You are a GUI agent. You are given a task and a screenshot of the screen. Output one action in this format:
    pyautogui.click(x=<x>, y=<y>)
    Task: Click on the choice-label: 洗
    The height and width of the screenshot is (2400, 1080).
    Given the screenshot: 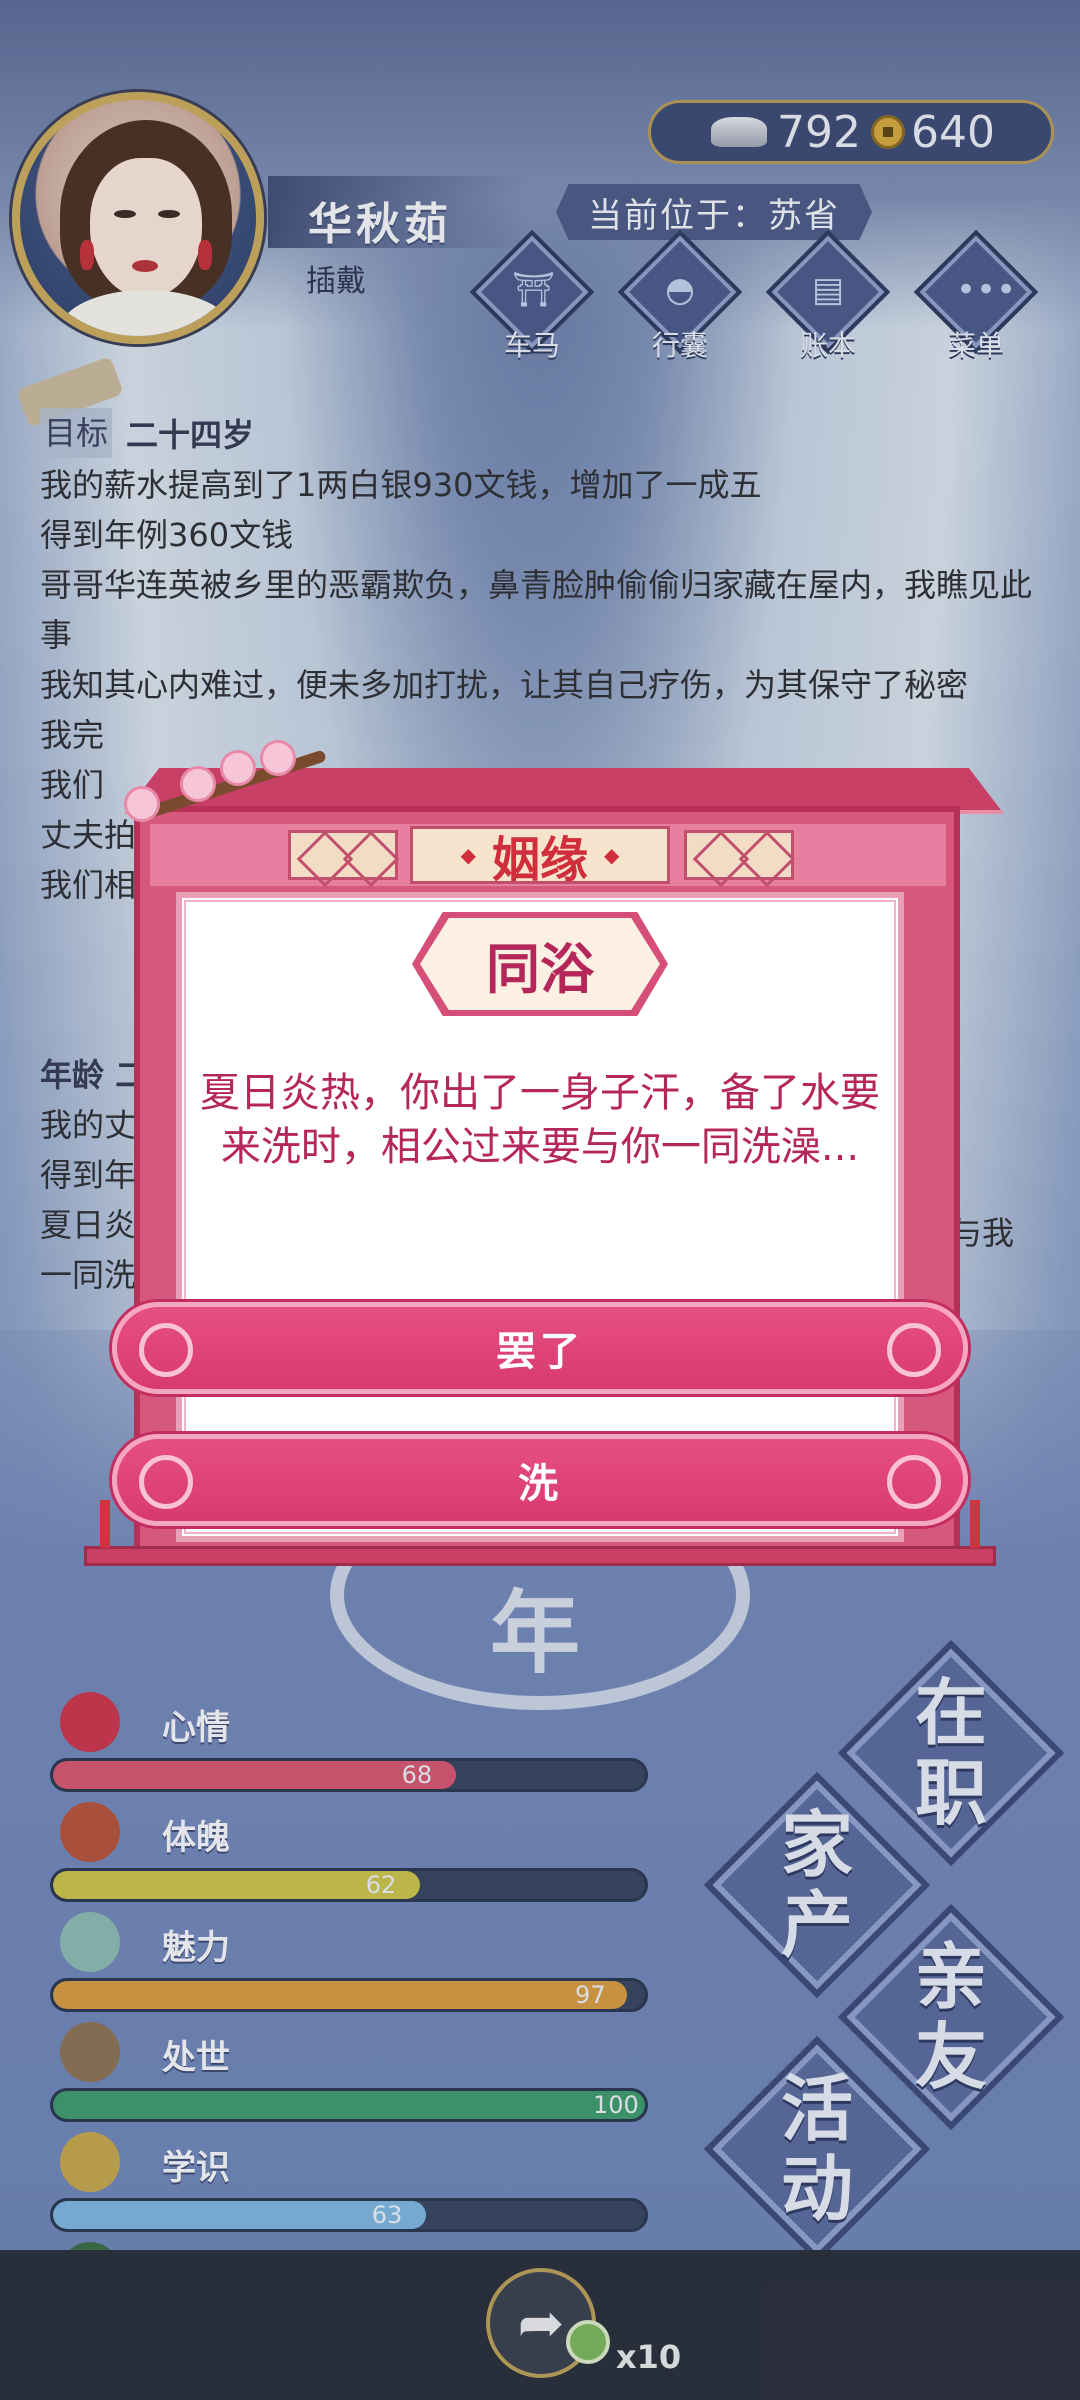 What is the action you would take?
    pyautogui.click(x=540, y=1484)
    